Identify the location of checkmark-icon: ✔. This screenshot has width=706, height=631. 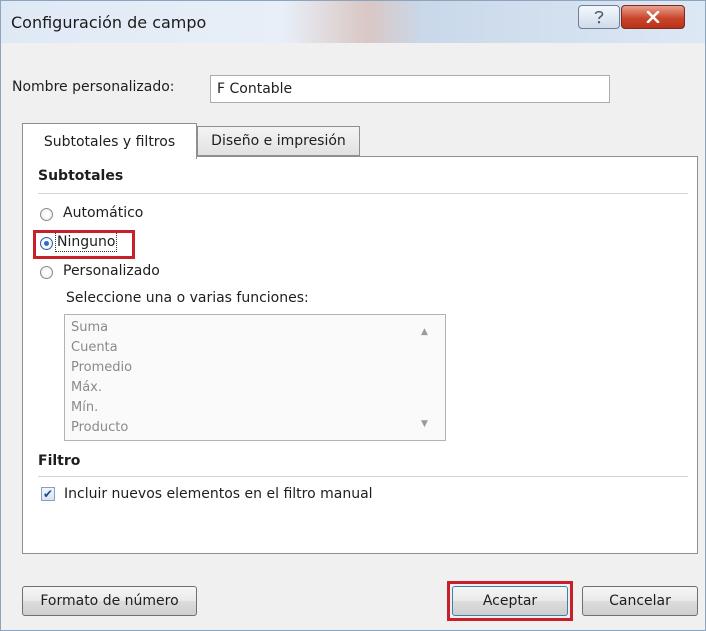
(48, 494).